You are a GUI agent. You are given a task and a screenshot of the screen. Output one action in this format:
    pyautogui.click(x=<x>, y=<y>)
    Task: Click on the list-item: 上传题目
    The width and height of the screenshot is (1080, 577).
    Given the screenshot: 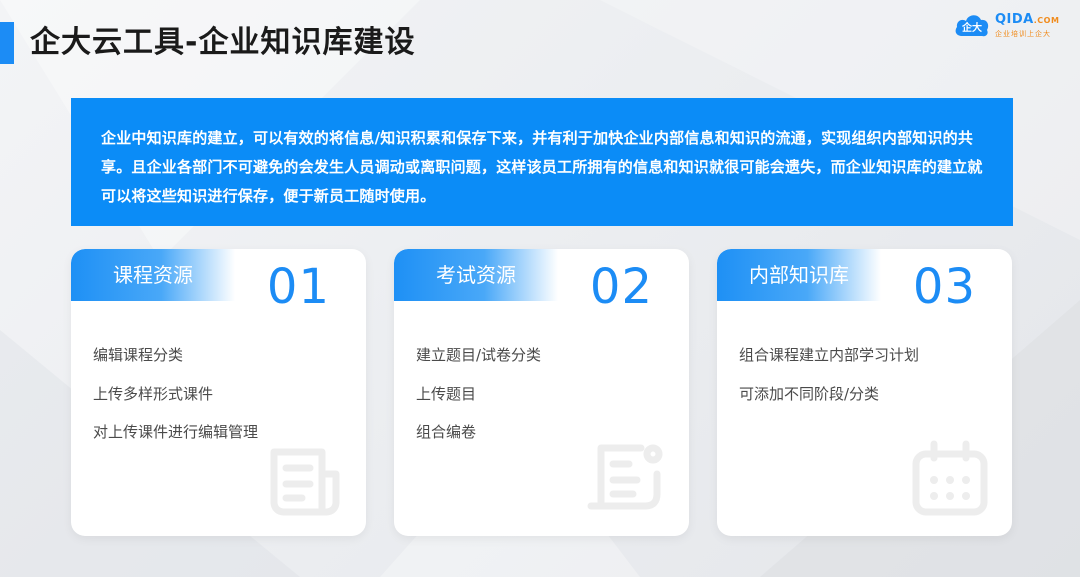 What is the action you would take?
    pyautogui.click(x=446, y=393)
    